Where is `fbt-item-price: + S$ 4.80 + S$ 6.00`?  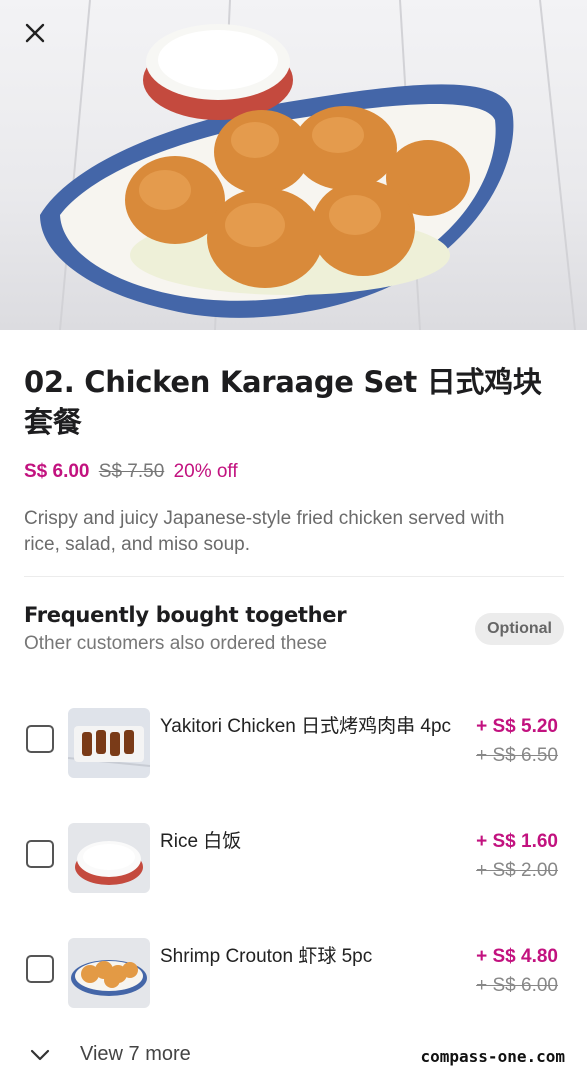
fbt-item-price: + S$ 4.80 + S$ 6.00 is located at coordinates (517, 971).